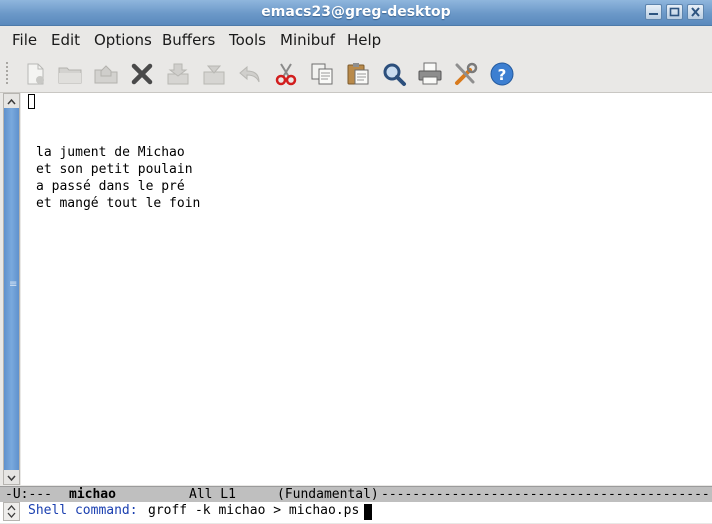 This screenshot has height=524, width=712. I want to click on menu-minibuf: Minibuf, so click(307, 40).